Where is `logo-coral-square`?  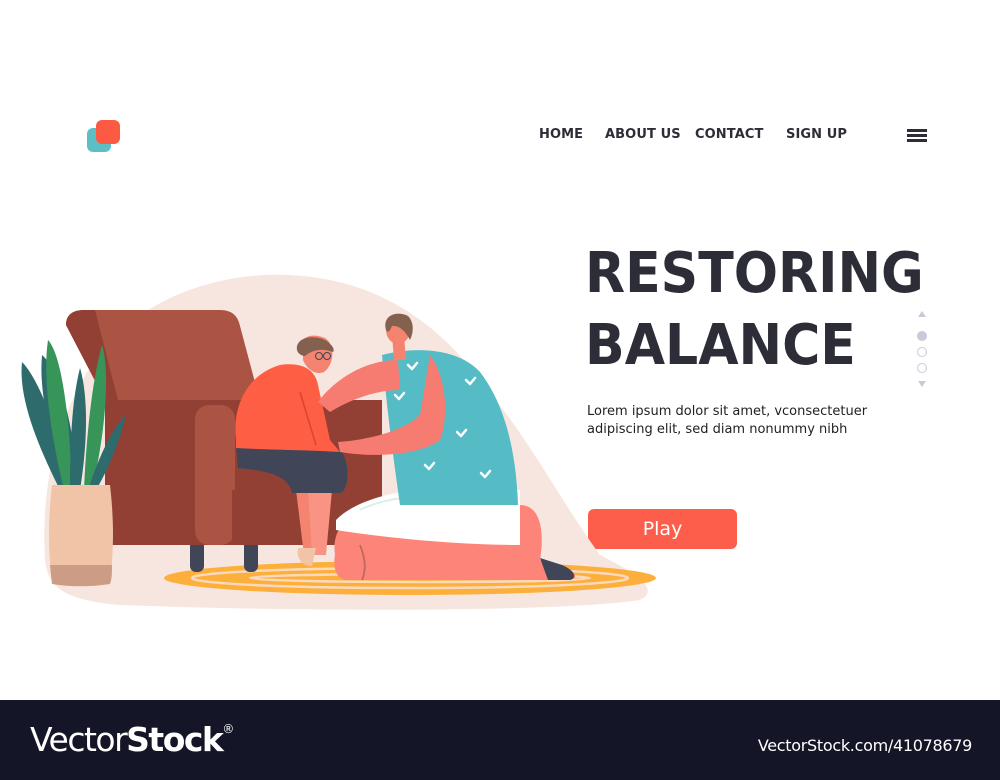
logo-coral-square is located at coordinates (108, 132).